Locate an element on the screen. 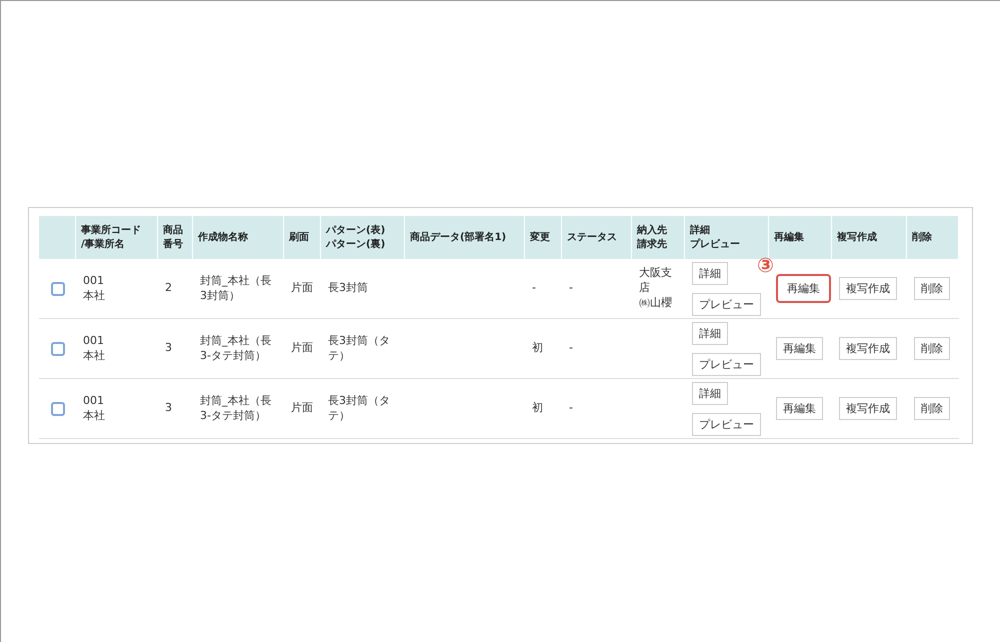  column-header: 刷面 is located at coordinates (302, 237).